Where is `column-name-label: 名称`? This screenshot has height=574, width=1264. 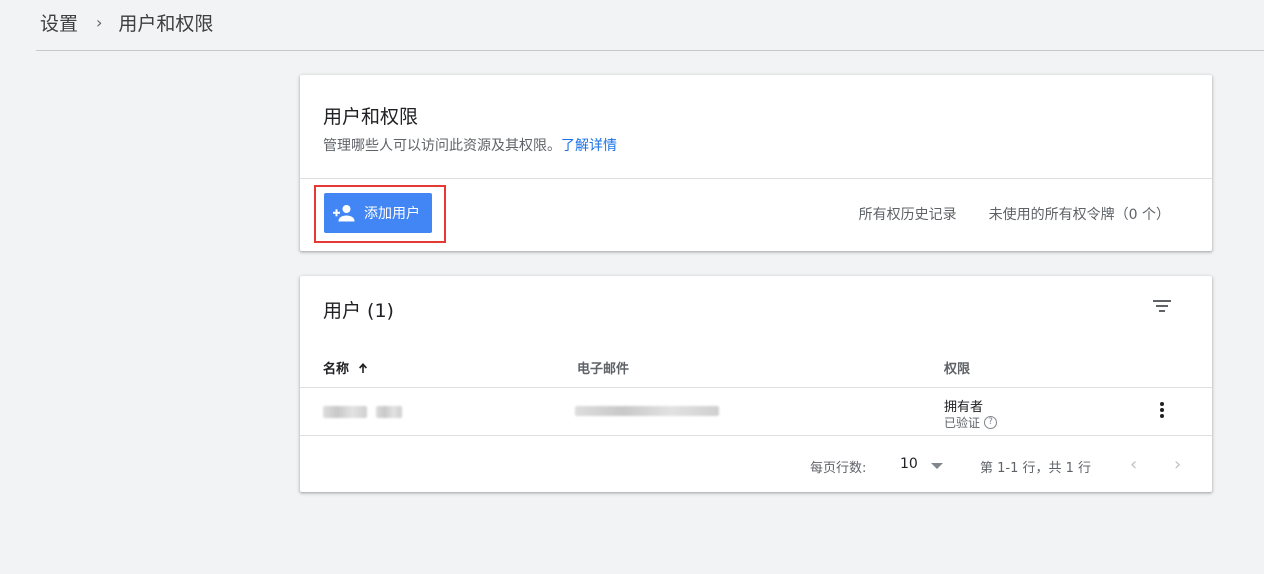 column-name-label: 名称 is located at coordinates (336, 369).